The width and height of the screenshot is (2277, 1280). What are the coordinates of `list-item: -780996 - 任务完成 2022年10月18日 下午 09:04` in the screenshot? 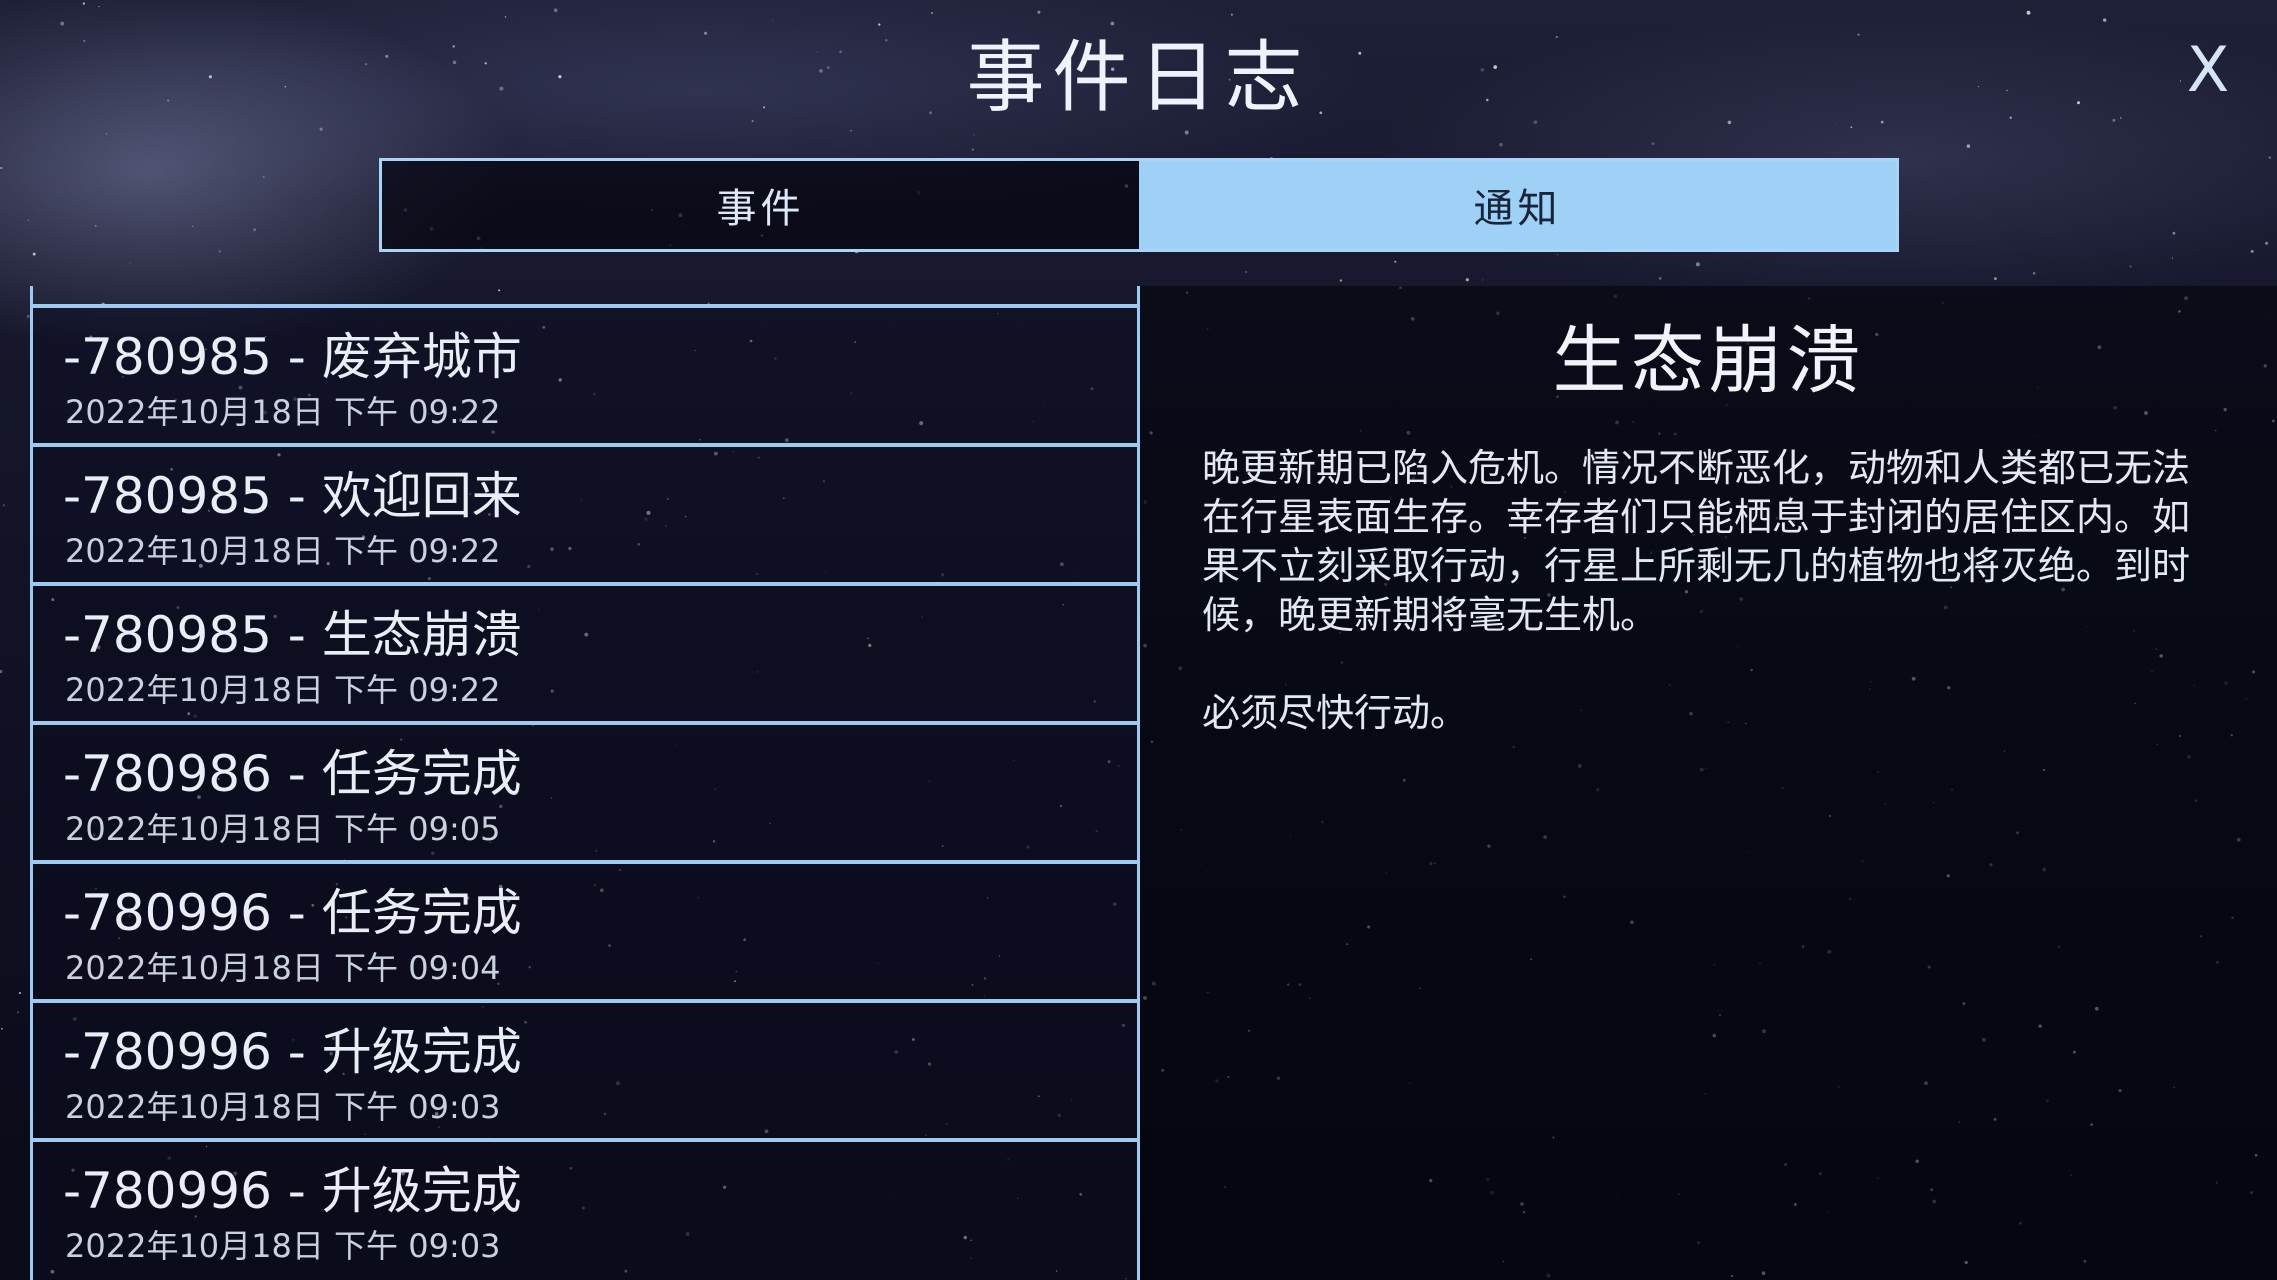 It's located at (585, 929).